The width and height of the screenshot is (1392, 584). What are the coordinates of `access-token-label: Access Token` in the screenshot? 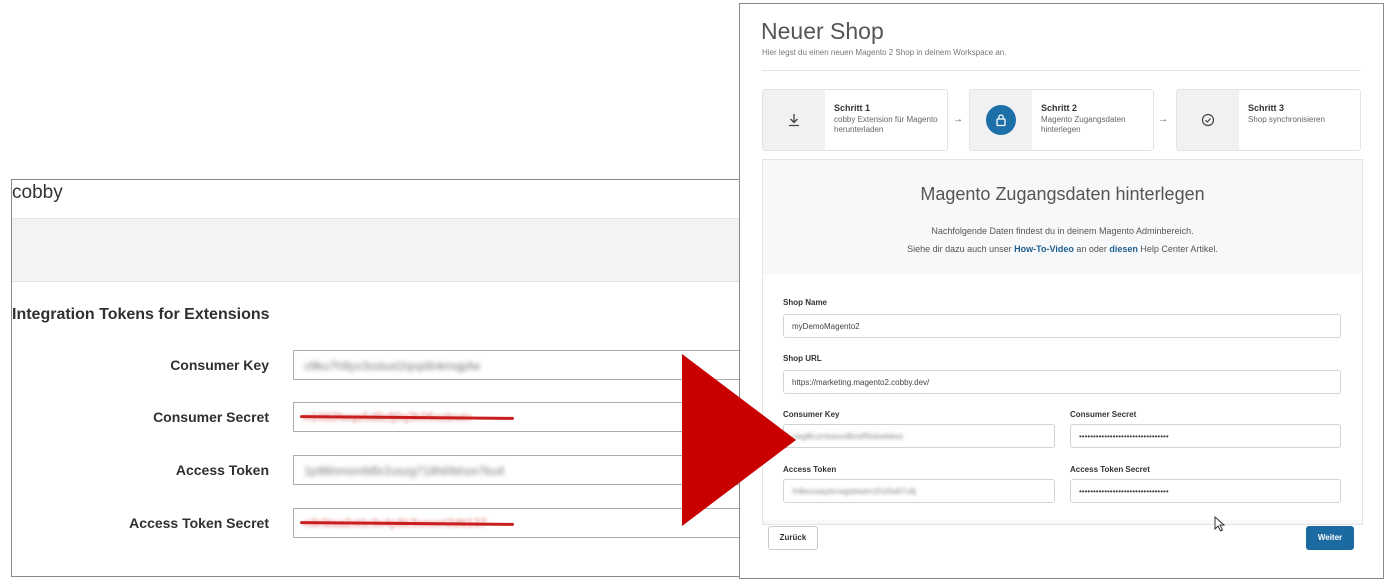 It's located at (222, 470).